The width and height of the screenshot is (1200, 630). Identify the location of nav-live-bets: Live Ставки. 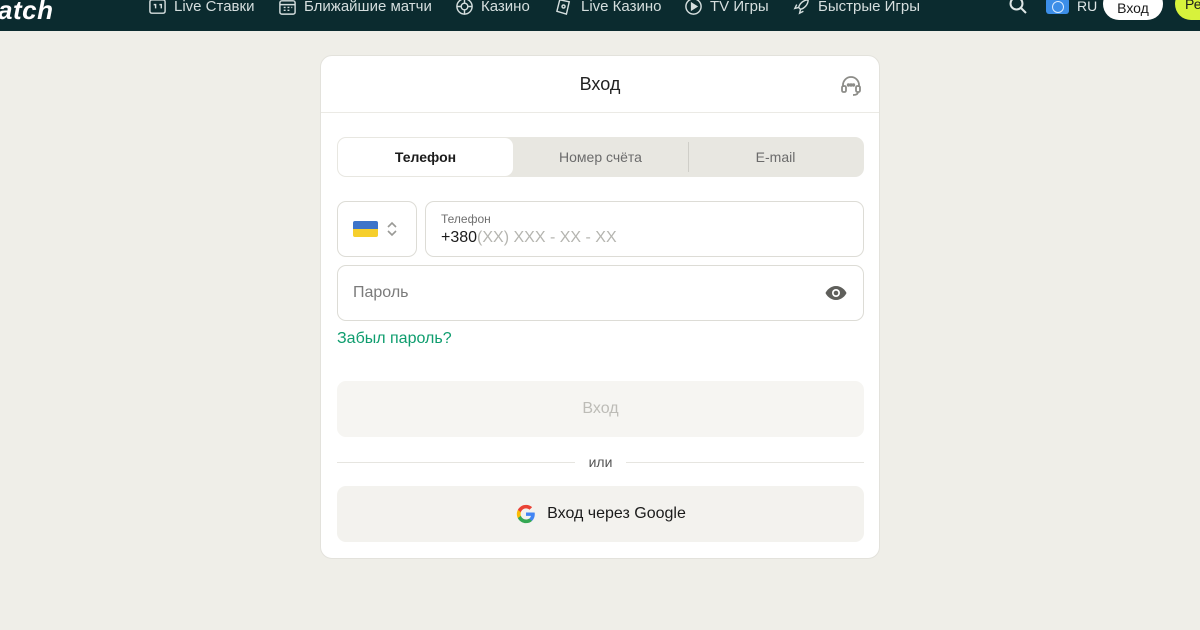
(201, 8).